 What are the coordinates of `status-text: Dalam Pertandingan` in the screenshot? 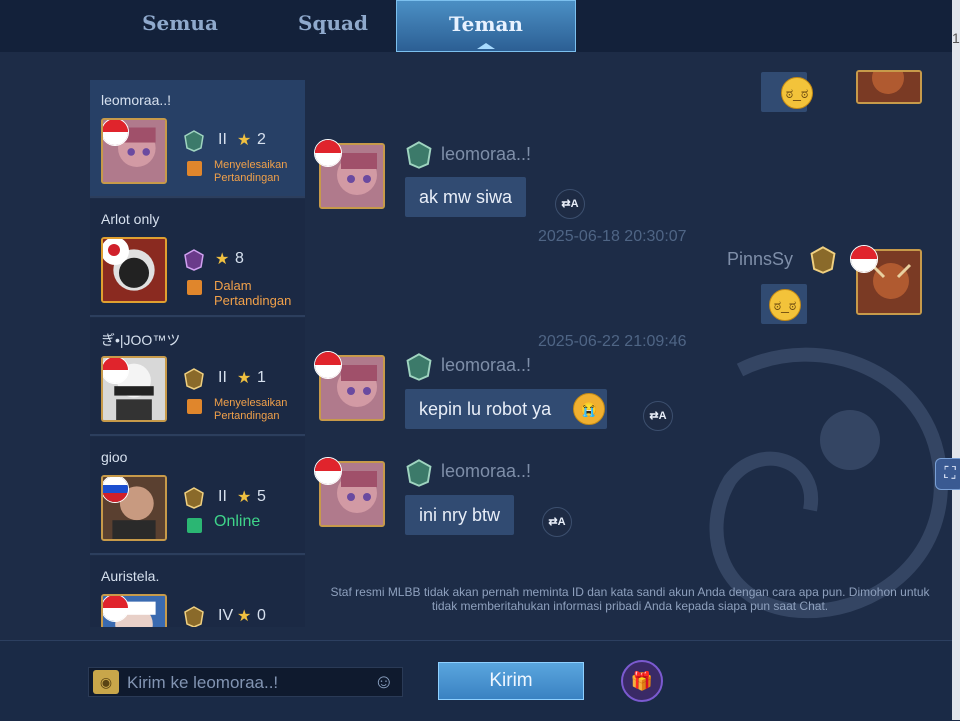 It's located at (253, 293).